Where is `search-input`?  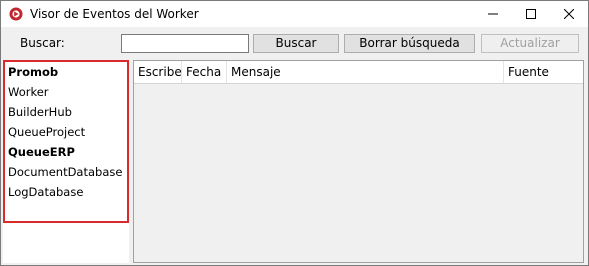 search-input is located at coordinates (185, 43).